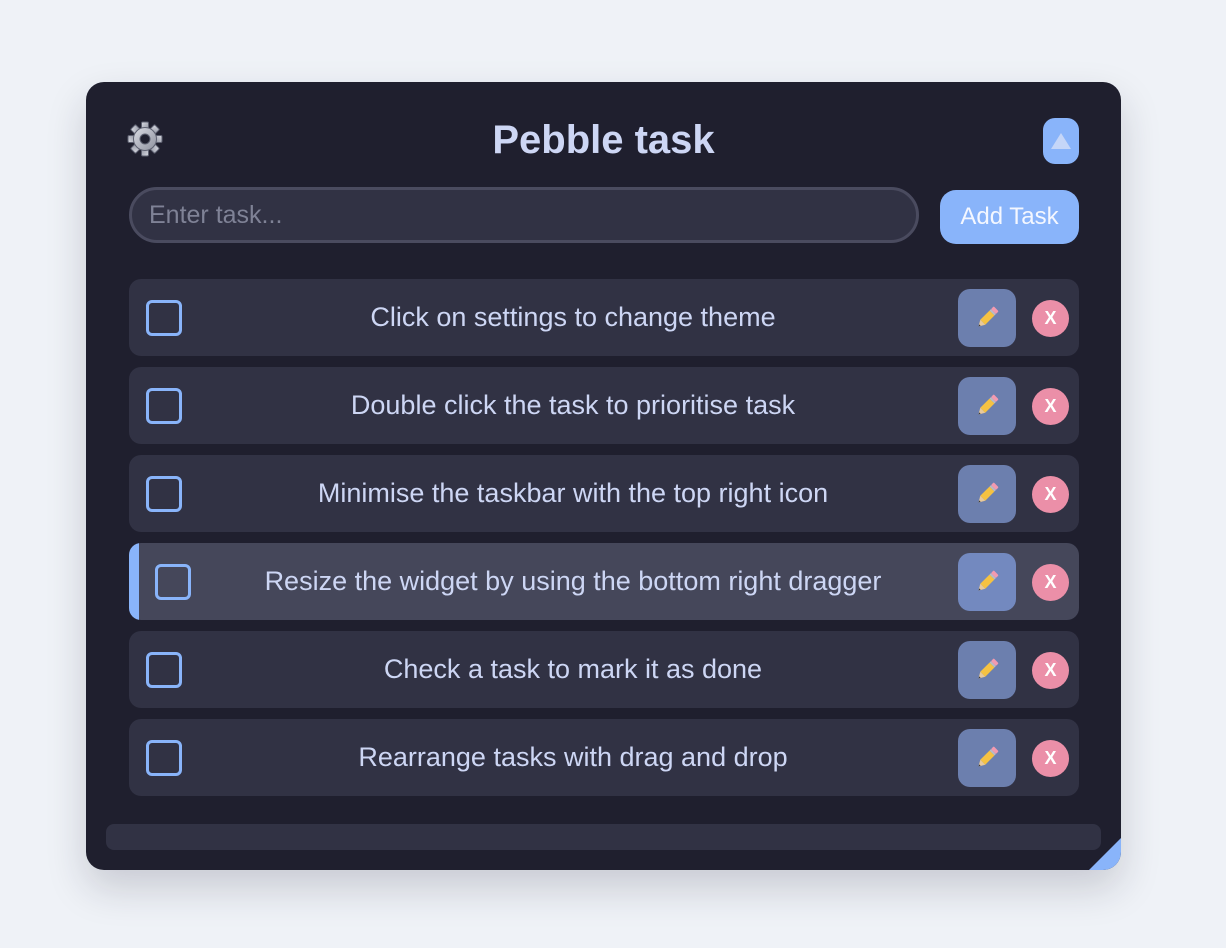 This screenshot has height=948, width=1226. I want to click on app-title: Pebble task, so click(603, 140).